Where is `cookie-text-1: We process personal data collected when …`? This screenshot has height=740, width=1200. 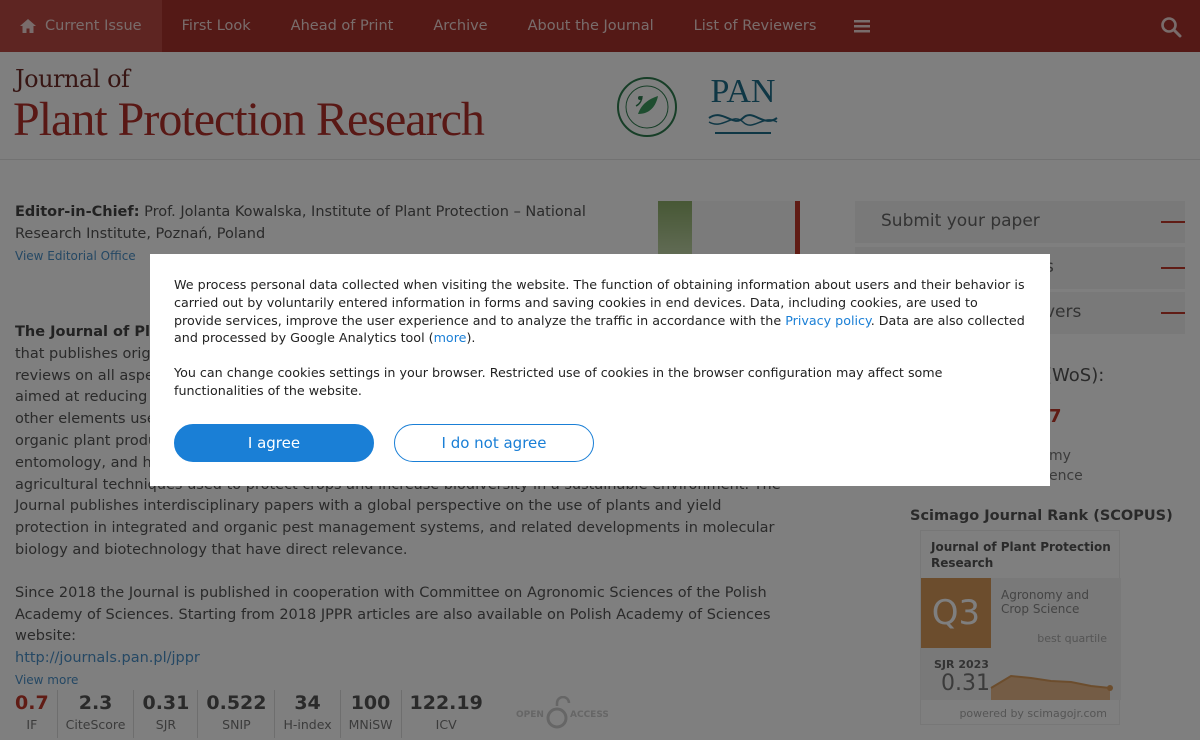 cookie-text-1: We process personal data collected when … is located at coordinates (600, 311).